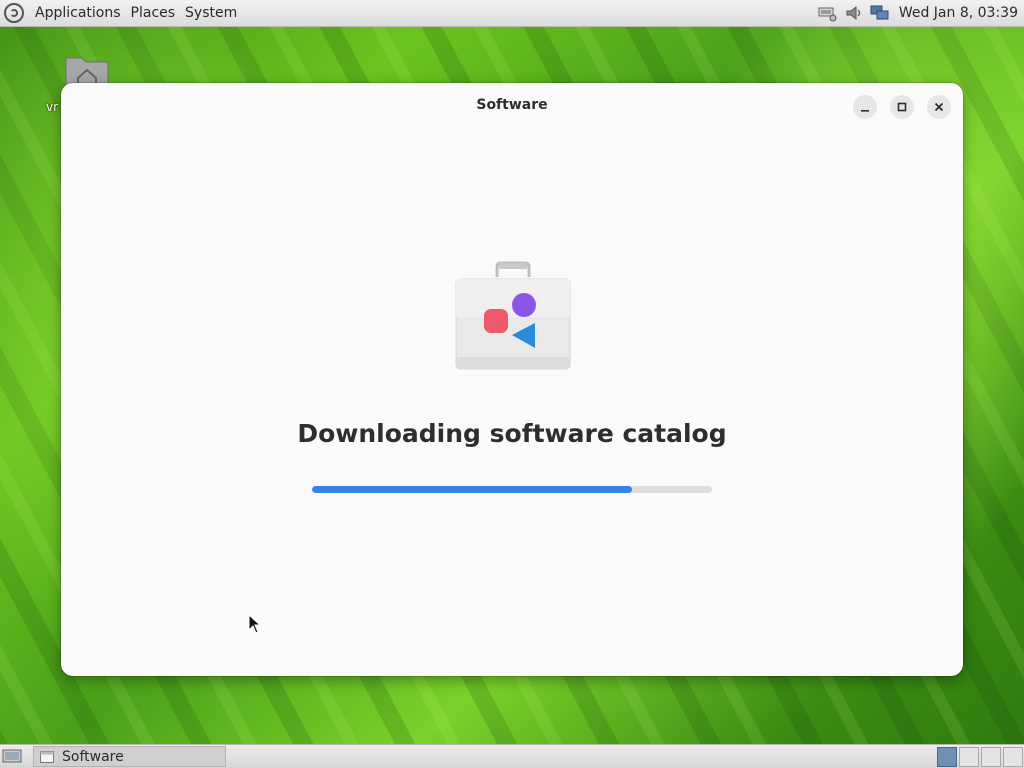 Image resolution: width=1024 pixels, height=768 pixels. Describe the element at coordinates (865, 107) in the screenshot. I see `minimize-button` at that location.